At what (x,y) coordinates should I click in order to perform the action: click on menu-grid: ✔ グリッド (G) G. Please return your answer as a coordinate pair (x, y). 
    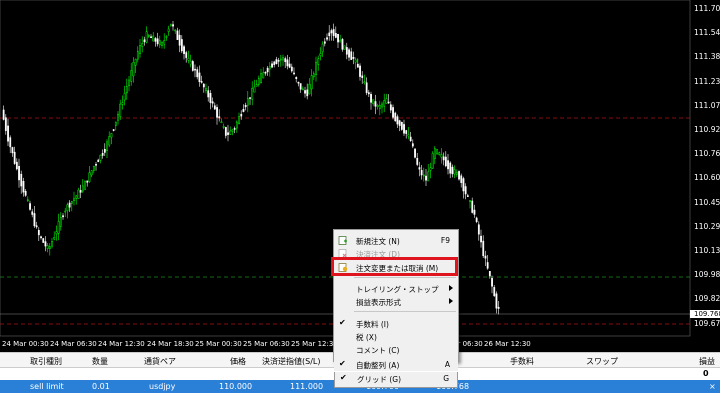
    Looking at the image, I should click on (396, 380).